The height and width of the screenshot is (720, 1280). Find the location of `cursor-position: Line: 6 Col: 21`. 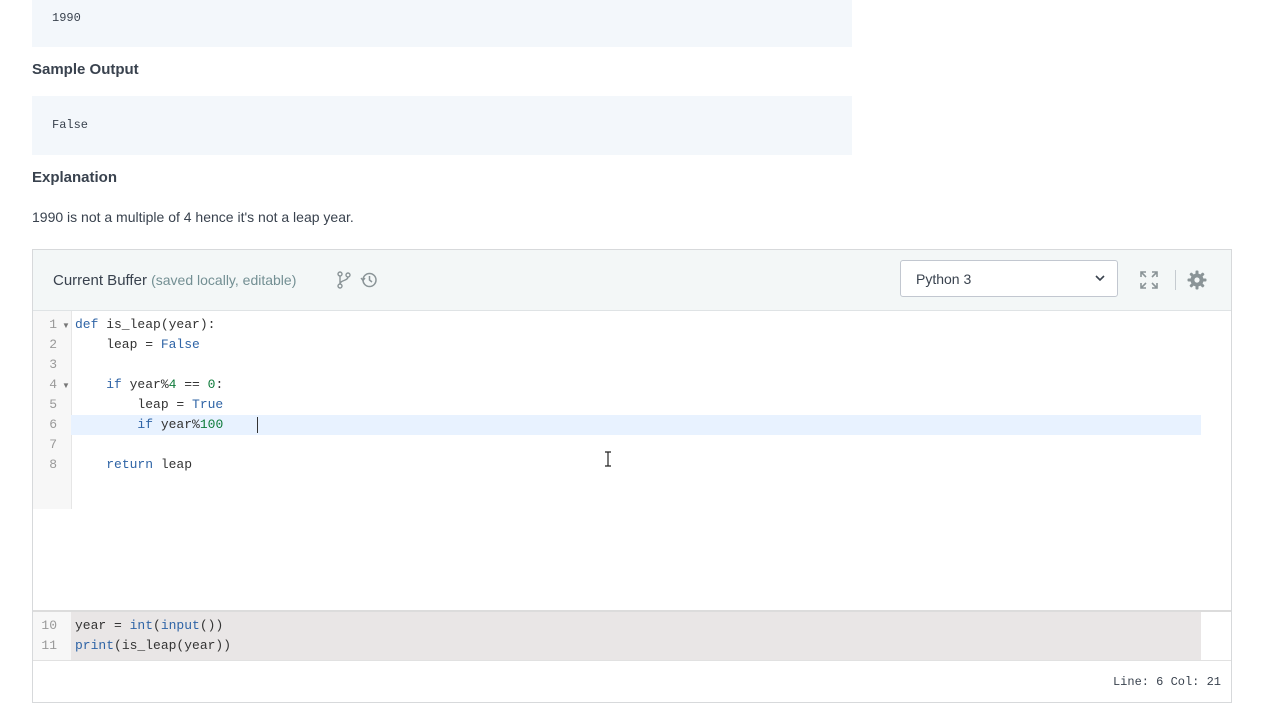

cursor-position: Line: 6 Col: 21 is located at coordinates (1166, 682).